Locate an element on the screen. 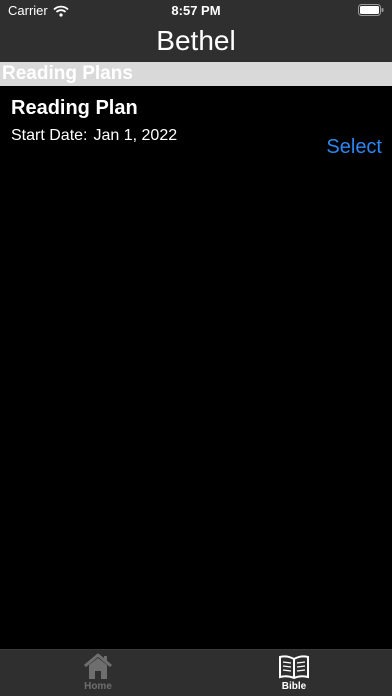  tab-bible: Bible is located at coordinates (294, 674).